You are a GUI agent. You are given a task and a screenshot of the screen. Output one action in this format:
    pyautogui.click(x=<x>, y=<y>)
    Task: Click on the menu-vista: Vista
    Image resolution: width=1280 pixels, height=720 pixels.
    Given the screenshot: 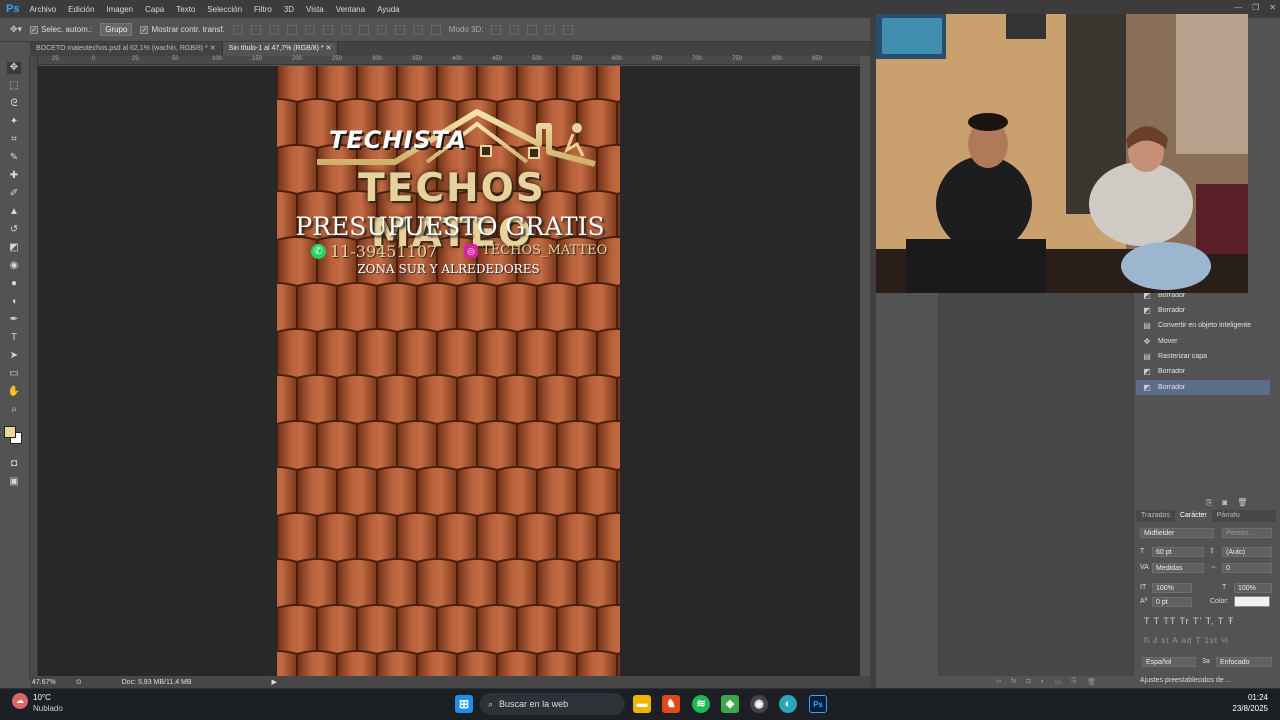 What is the action you would take?
    pyautogui.click(x=315, y=9)
    